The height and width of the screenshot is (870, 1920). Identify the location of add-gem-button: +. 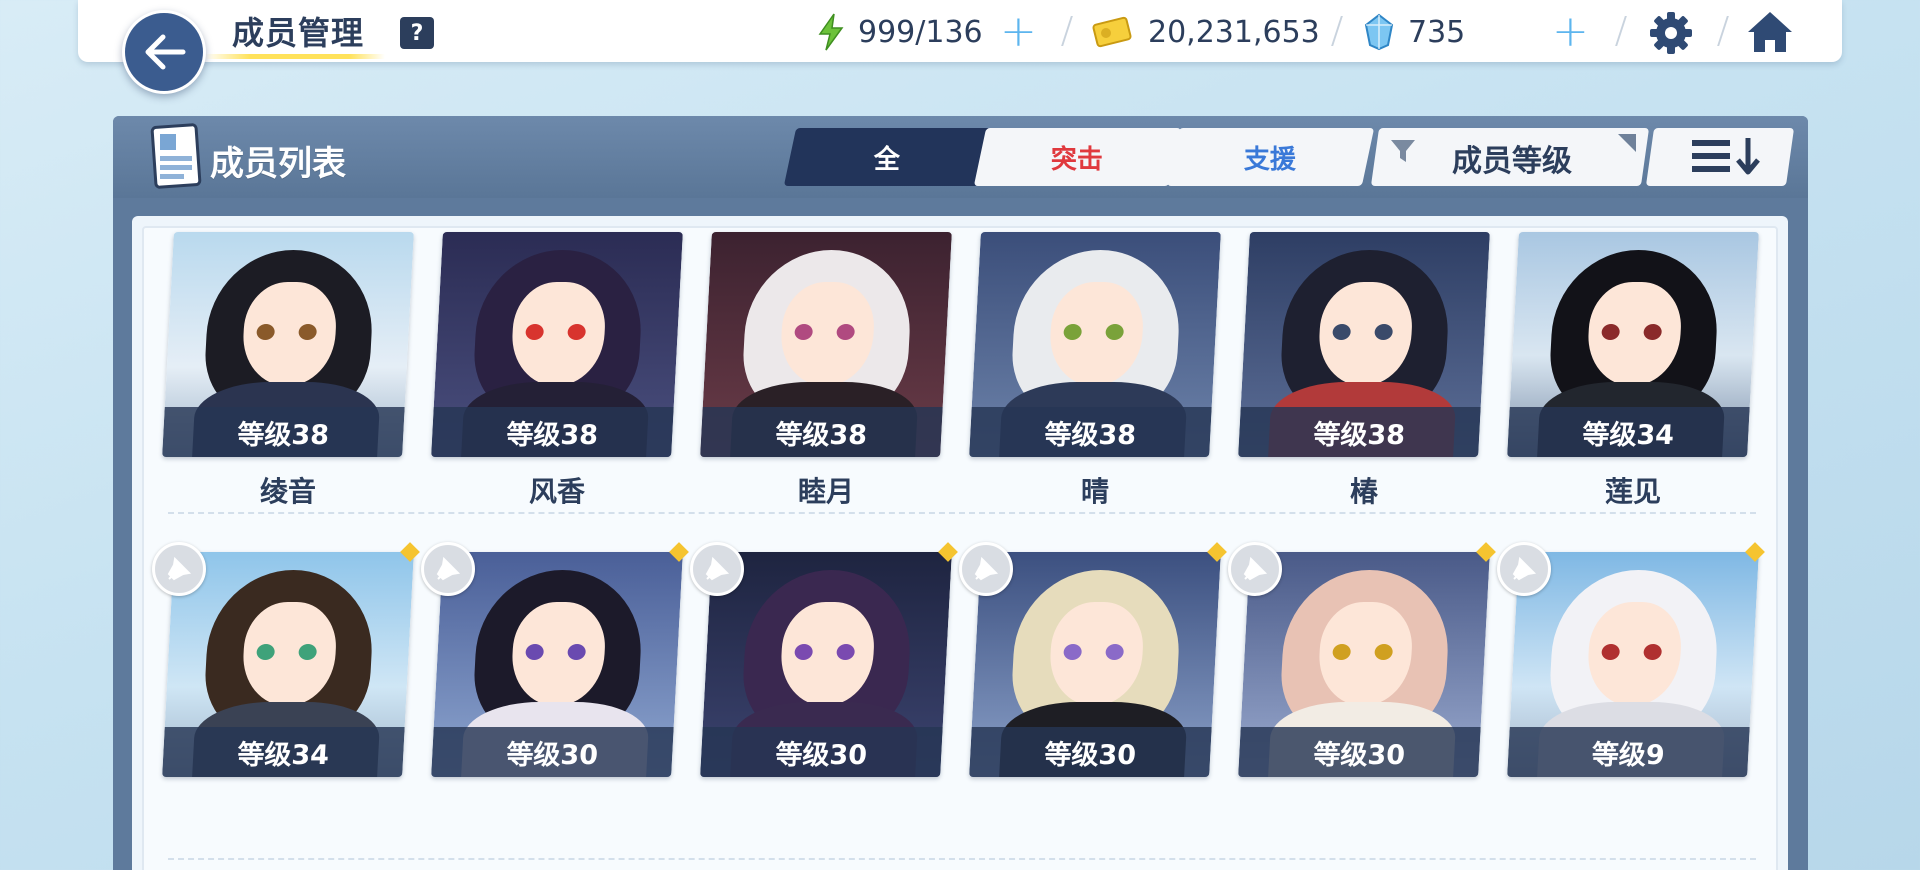
(1570, 32).